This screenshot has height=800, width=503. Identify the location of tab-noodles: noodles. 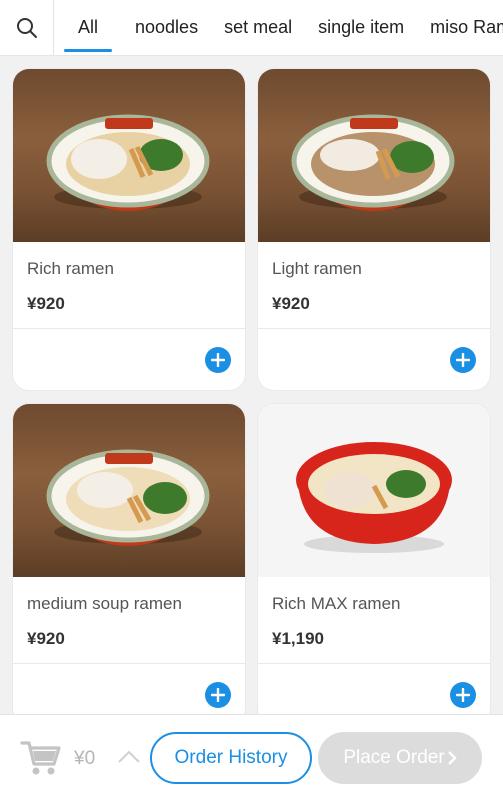
(166, 27).